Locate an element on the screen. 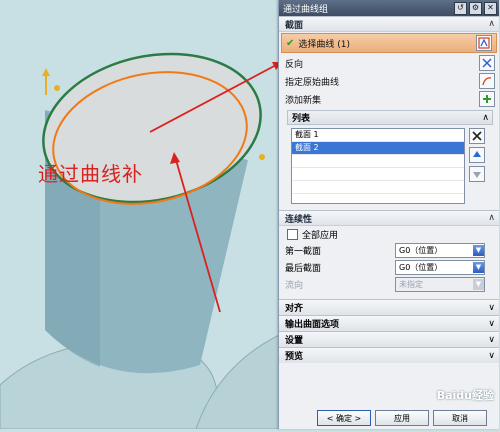 The height and width of the screenshot is (432, 500). curve-endpoint-marker is located at coordinates (262, 157).